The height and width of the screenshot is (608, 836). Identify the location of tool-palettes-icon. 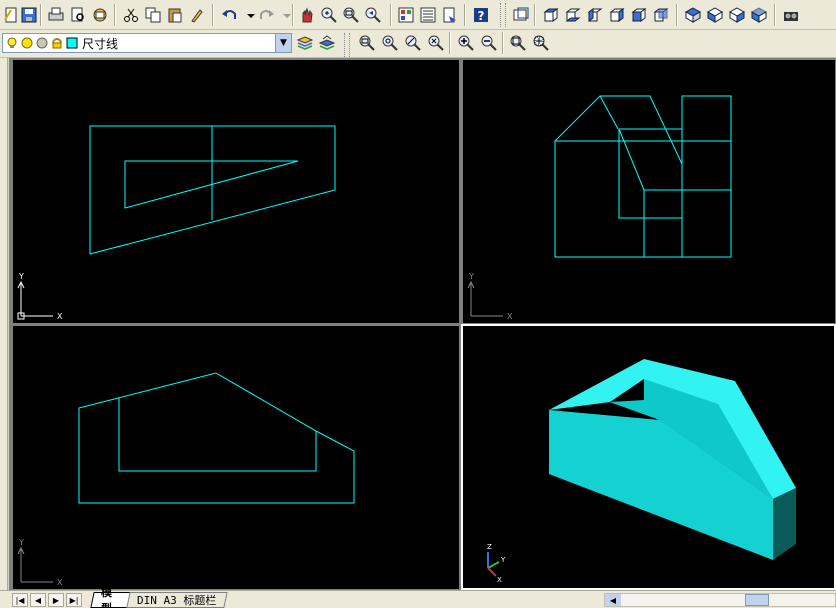
(450, 15).